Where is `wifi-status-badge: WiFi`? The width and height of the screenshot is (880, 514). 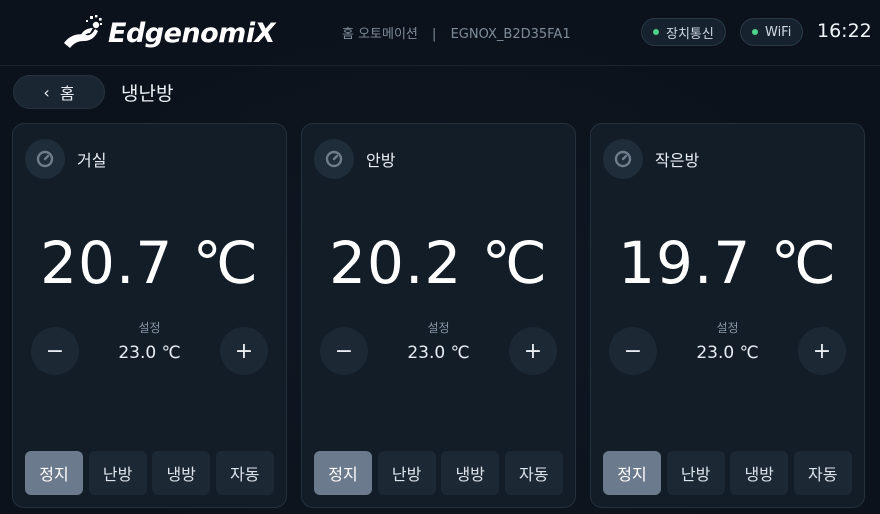
wifi-status-badge: WiFi is located at coordinates (772, 32).